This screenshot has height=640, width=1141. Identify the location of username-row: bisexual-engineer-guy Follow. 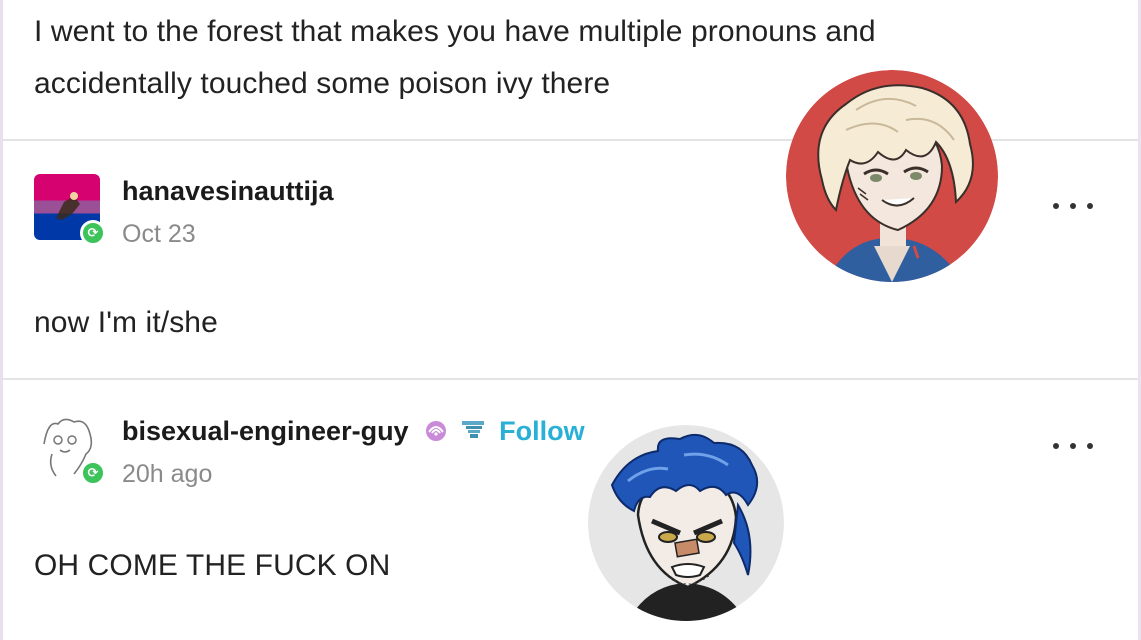
(353, 432).